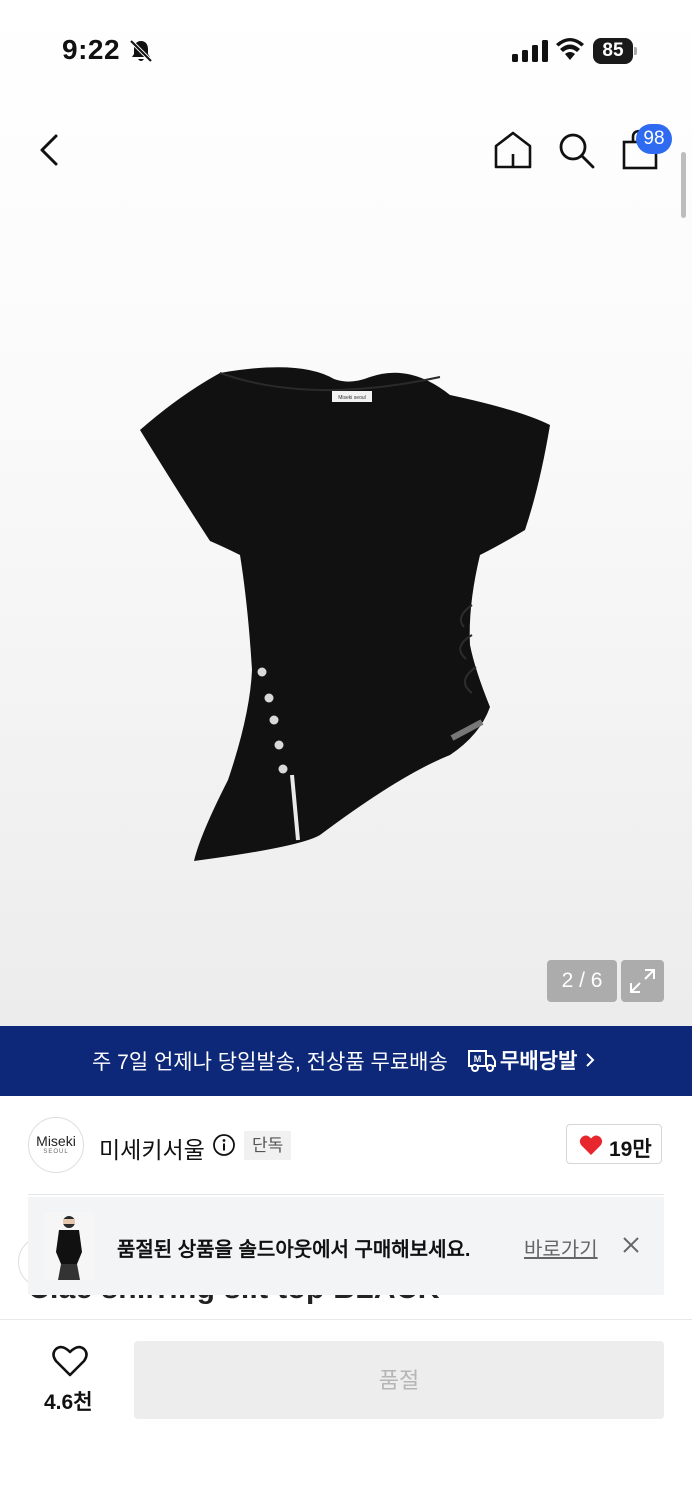 This screenshot has width=692, height=1500. Describe the element at coordinates (268, 1145) in the screenshot. I see `exclusive-badge: 단독` at that location.